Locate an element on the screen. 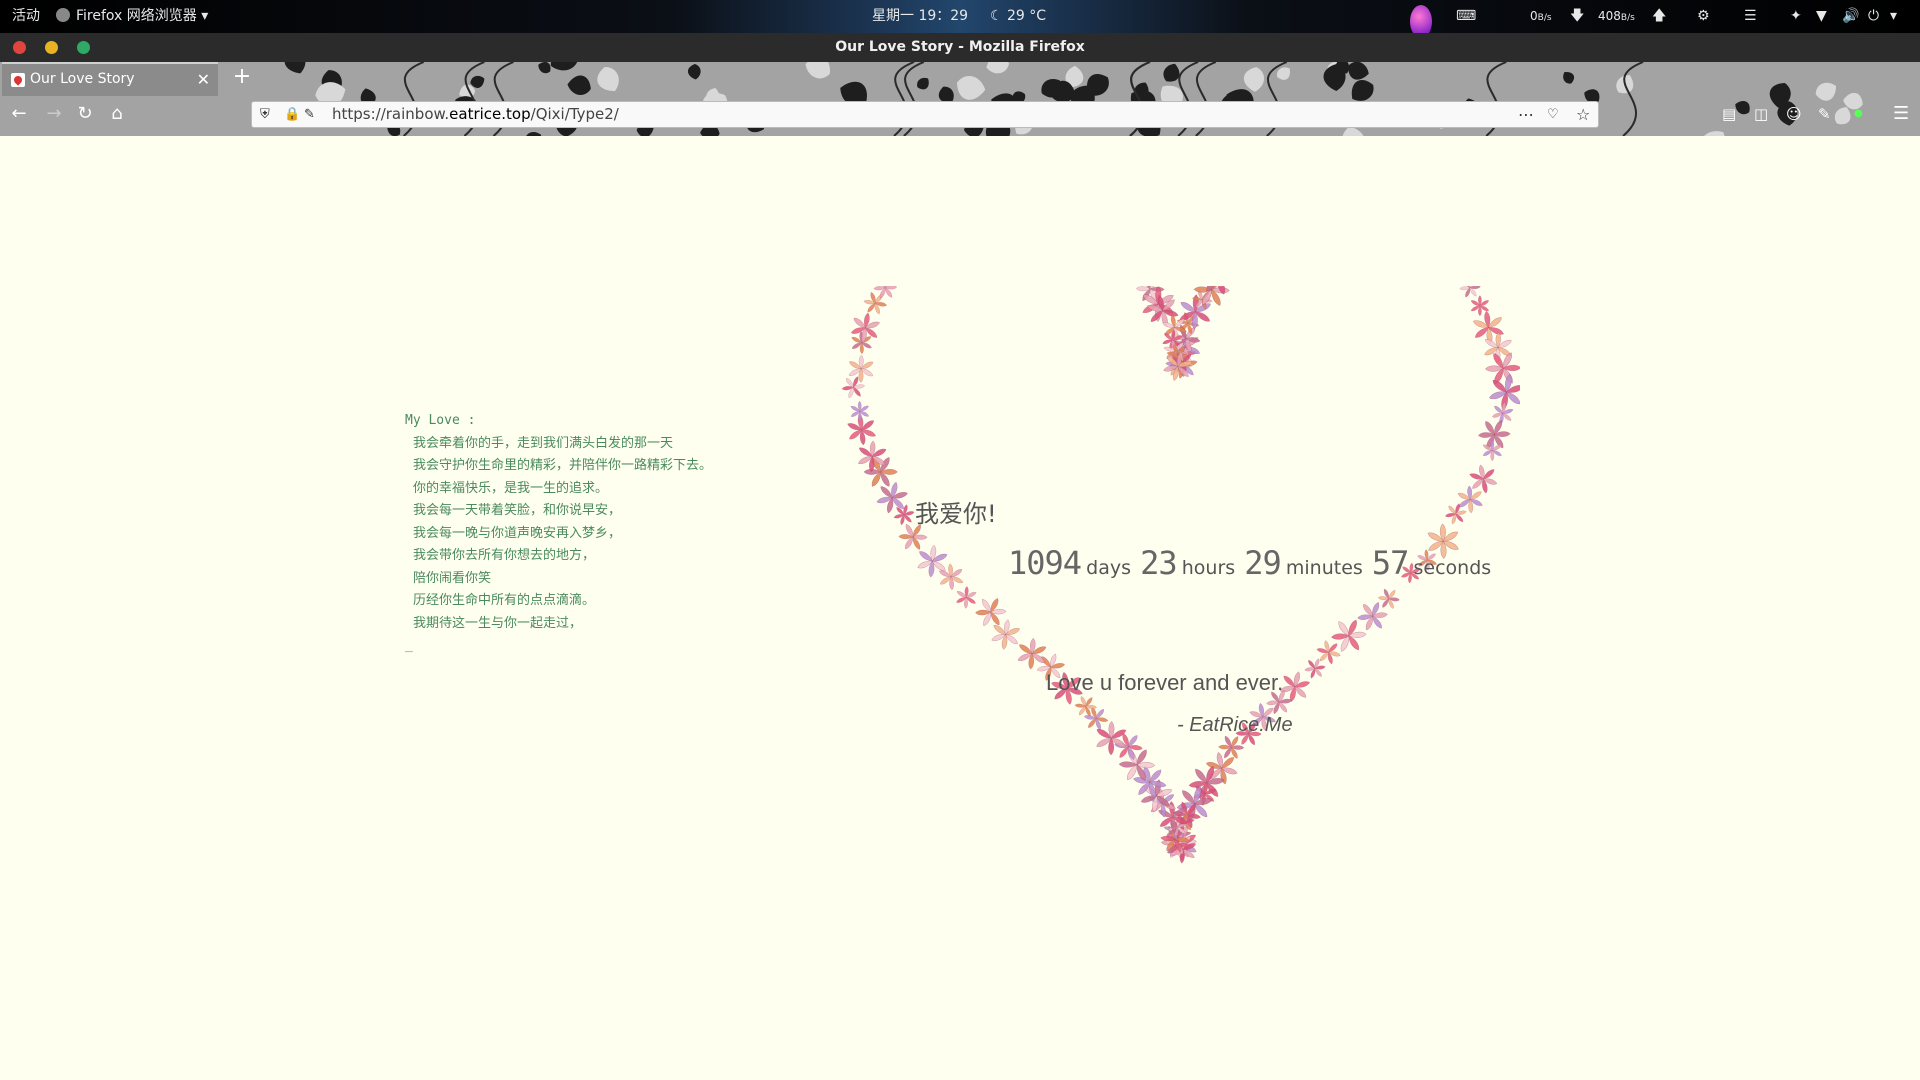 This screenshot has width=1920, height=1080. counter-hours: 23 is located at coordinates (1159, 563).